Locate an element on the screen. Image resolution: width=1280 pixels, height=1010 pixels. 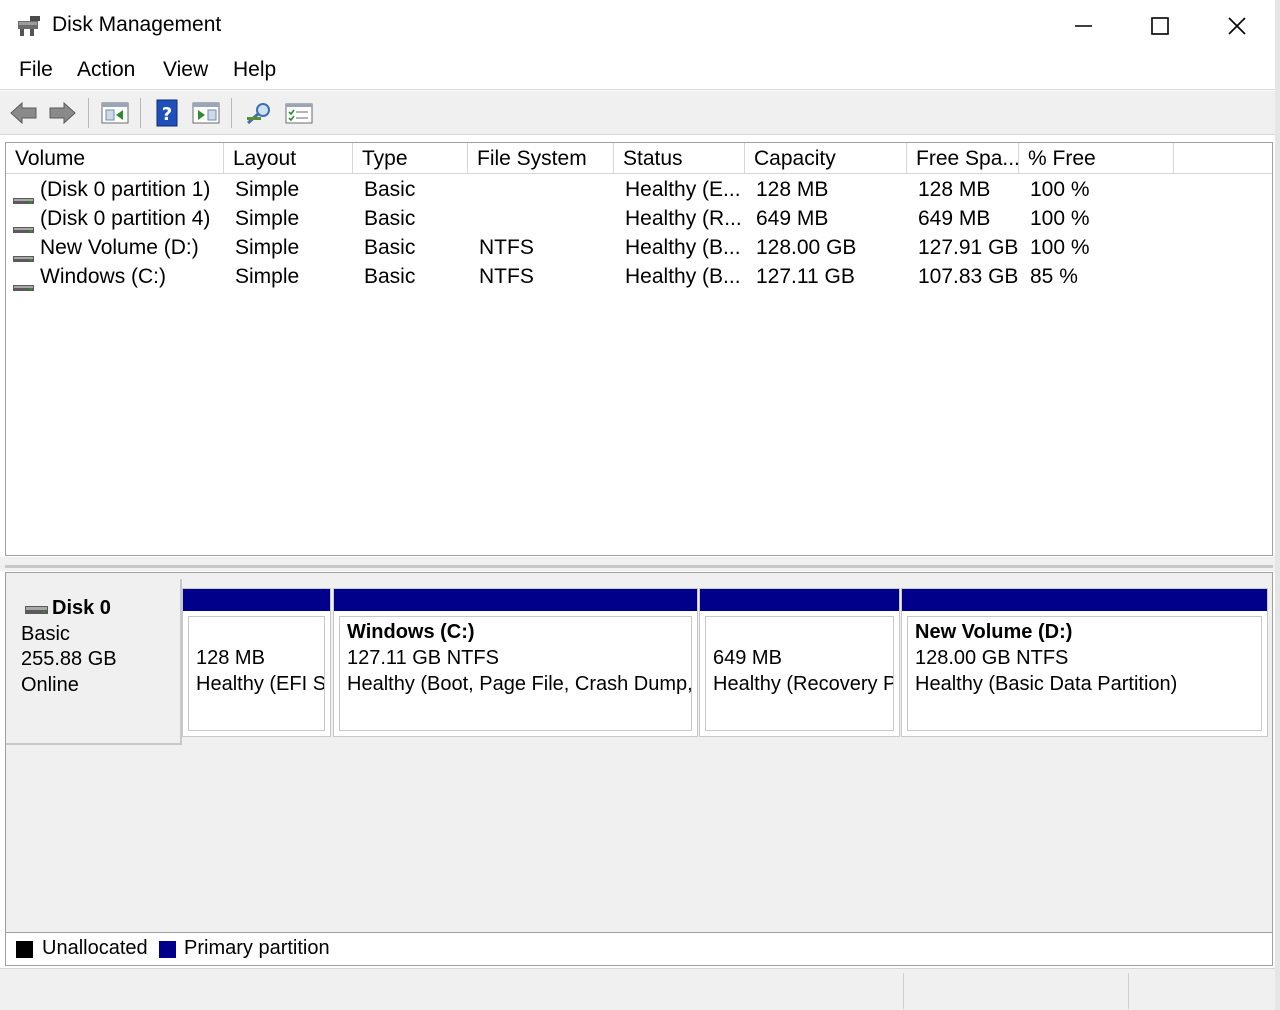
partition-efi: 128 MB Healthy (EFI System Partition) is located at coordinates (256, 662).